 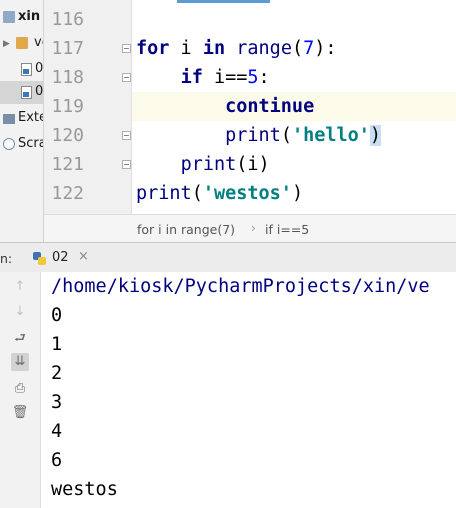 What do you see at coordinates (225, 77) in the screenshot?
I see `code-line-if: if i==5:` at bounding box center [225, 77].